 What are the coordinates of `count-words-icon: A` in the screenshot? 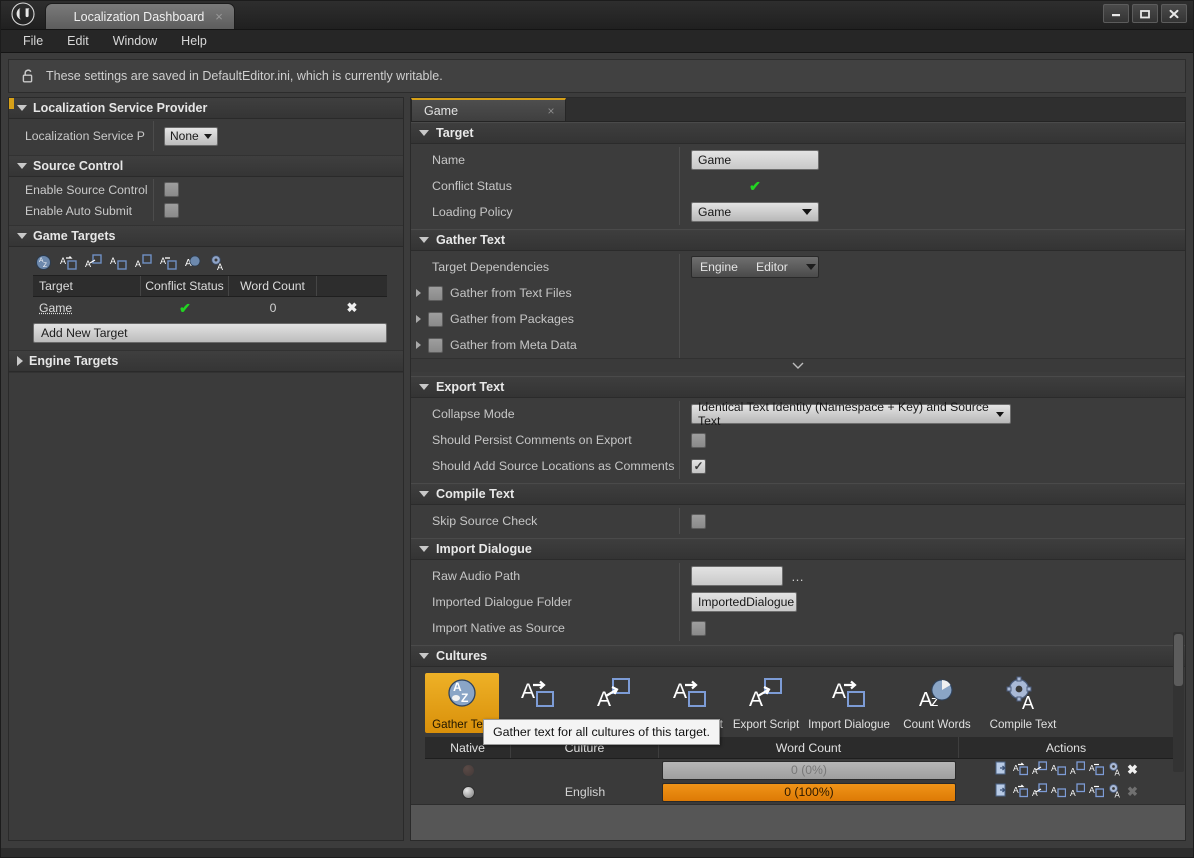 It's located at (193, 262).